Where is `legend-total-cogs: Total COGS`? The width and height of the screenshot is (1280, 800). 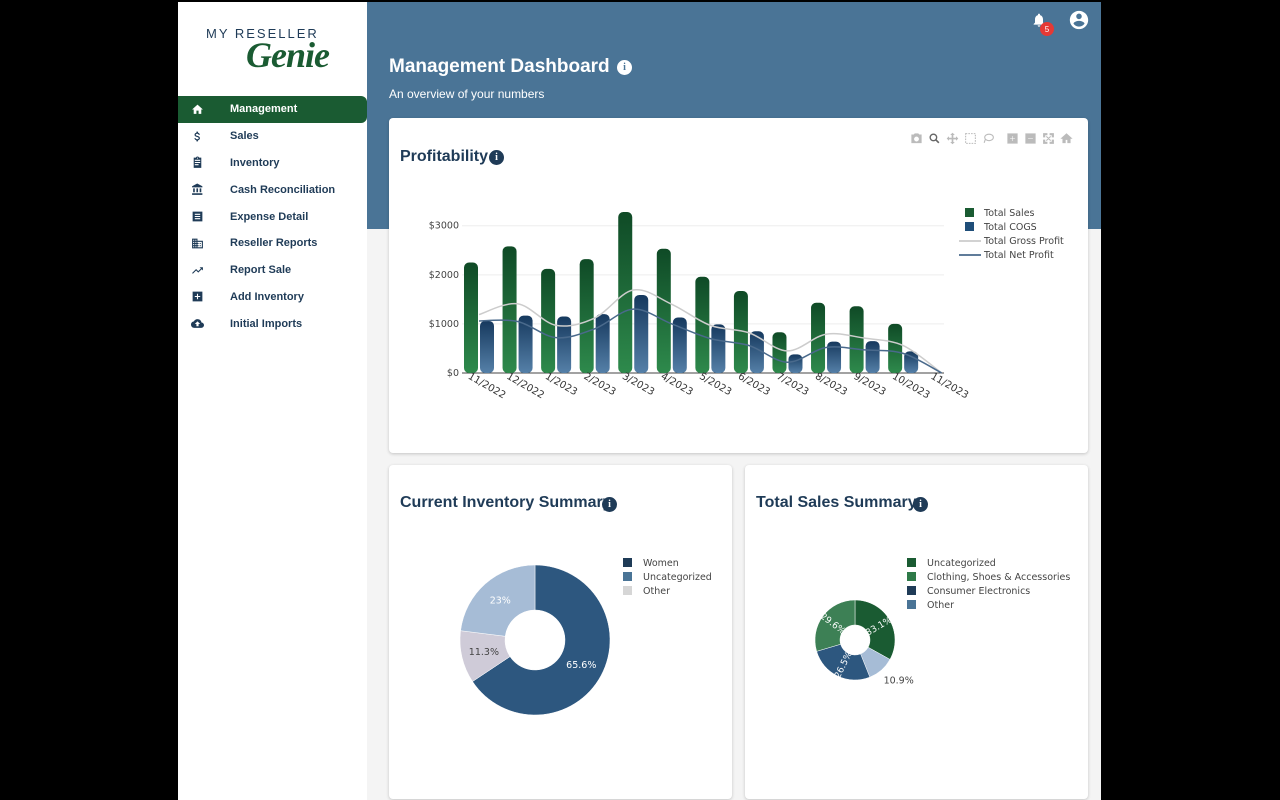
legend-total-cogs: Total COGS is located at coordinates (1010, 227).